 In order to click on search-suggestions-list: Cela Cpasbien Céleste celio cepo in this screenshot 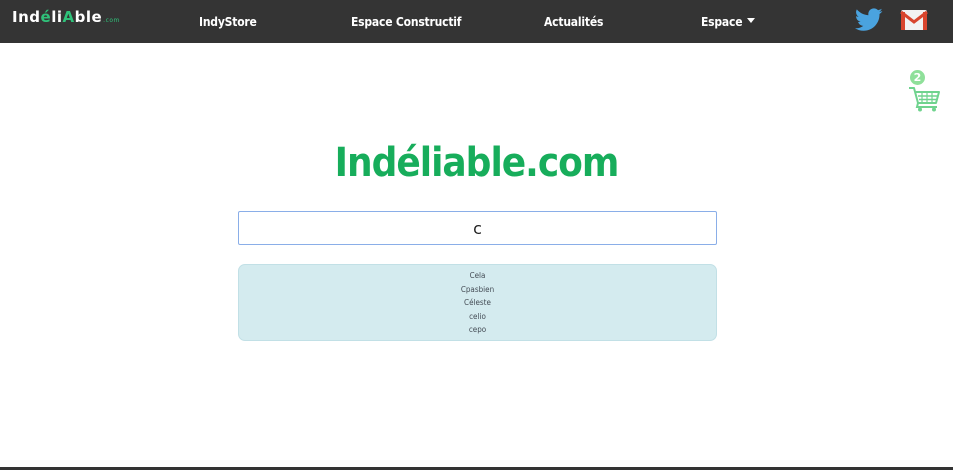, I will do `click(477, 302)`.